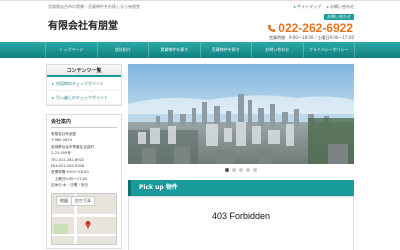  Describe the element at coordinates (84, 98) in the screenshot. I see `sidebar-link-moving: 引っ越しのチェックポイント` at that location.